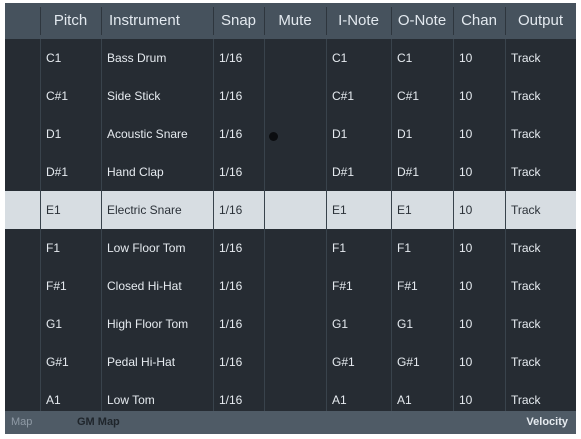  Describe the element at coordinates (70, 248) in the screenshot. I see `pitch-cell: F1` at that location.